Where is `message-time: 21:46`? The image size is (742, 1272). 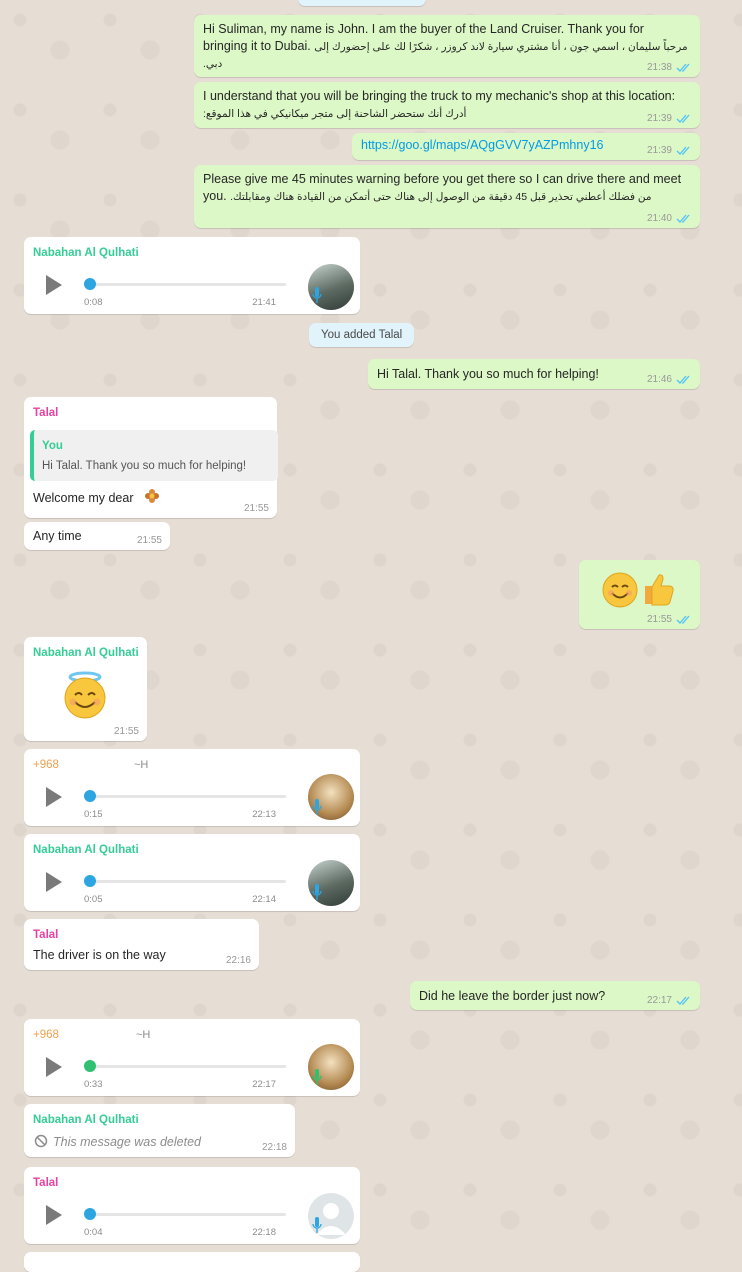 message-time: 21:46 is located at coordinates (659, 379).